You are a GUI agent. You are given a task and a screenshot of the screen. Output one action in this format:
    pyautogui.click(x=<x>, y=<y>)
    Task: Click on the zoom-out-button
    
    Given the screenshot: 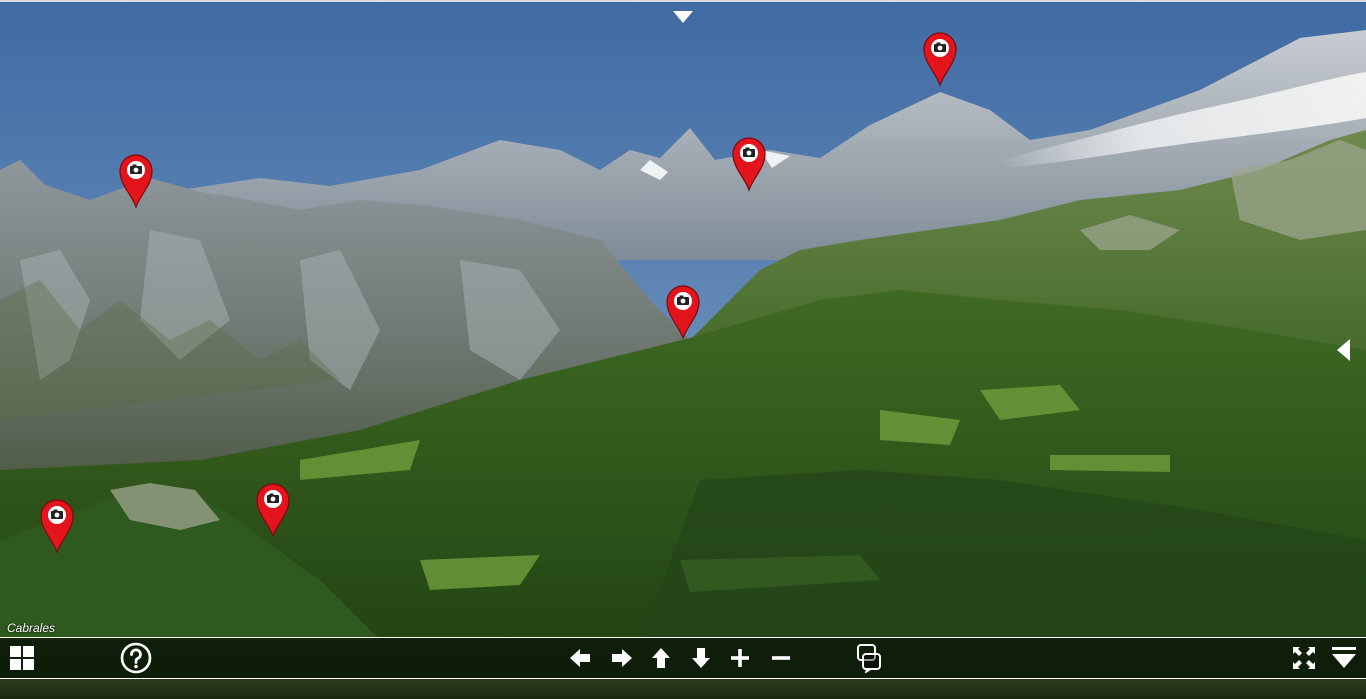 What is the action you would take?
    pyautogui.click(x=781, y=658)
    